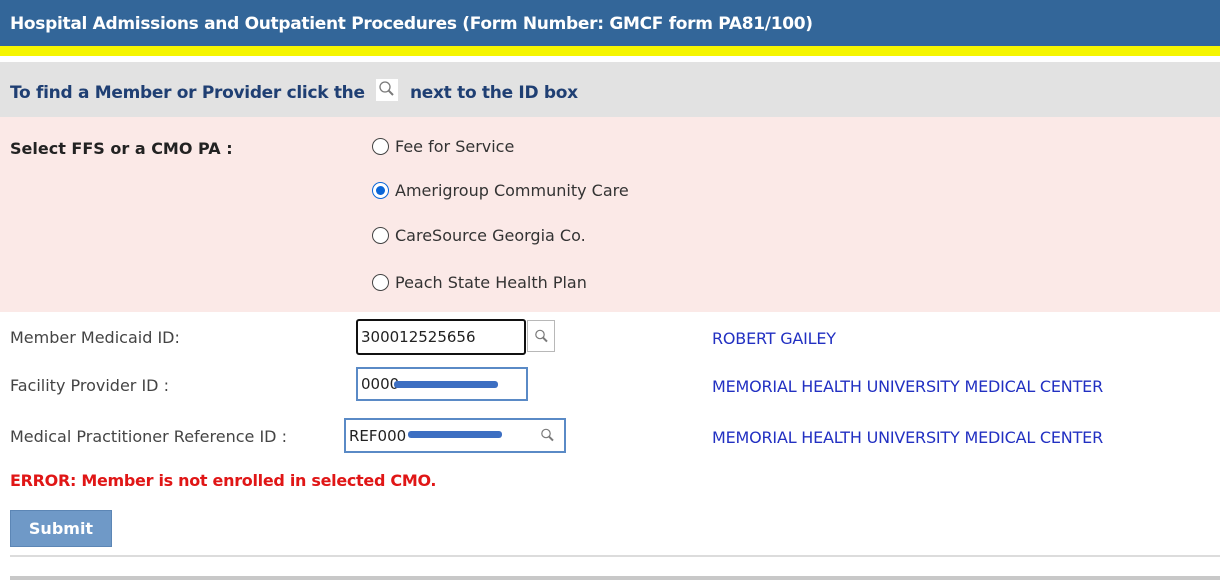  Describe the element at coordinates (455, 146) in the screenshot. I see `radio-label: Fee for Service` at that location.